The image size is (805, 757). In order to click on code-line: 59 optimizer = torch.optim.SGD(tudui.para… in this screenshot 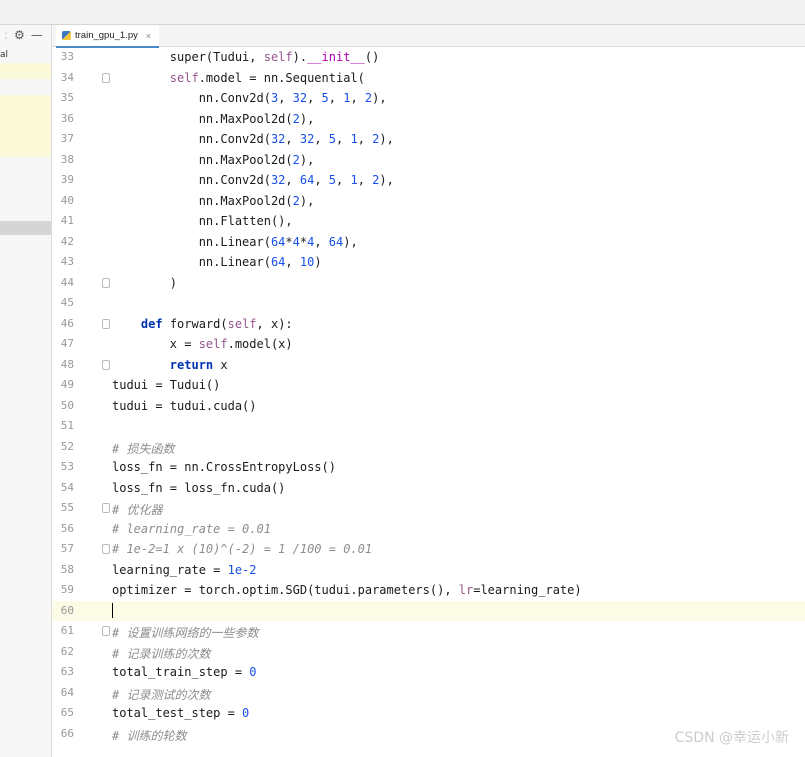, I will do `click(428, 590)`.